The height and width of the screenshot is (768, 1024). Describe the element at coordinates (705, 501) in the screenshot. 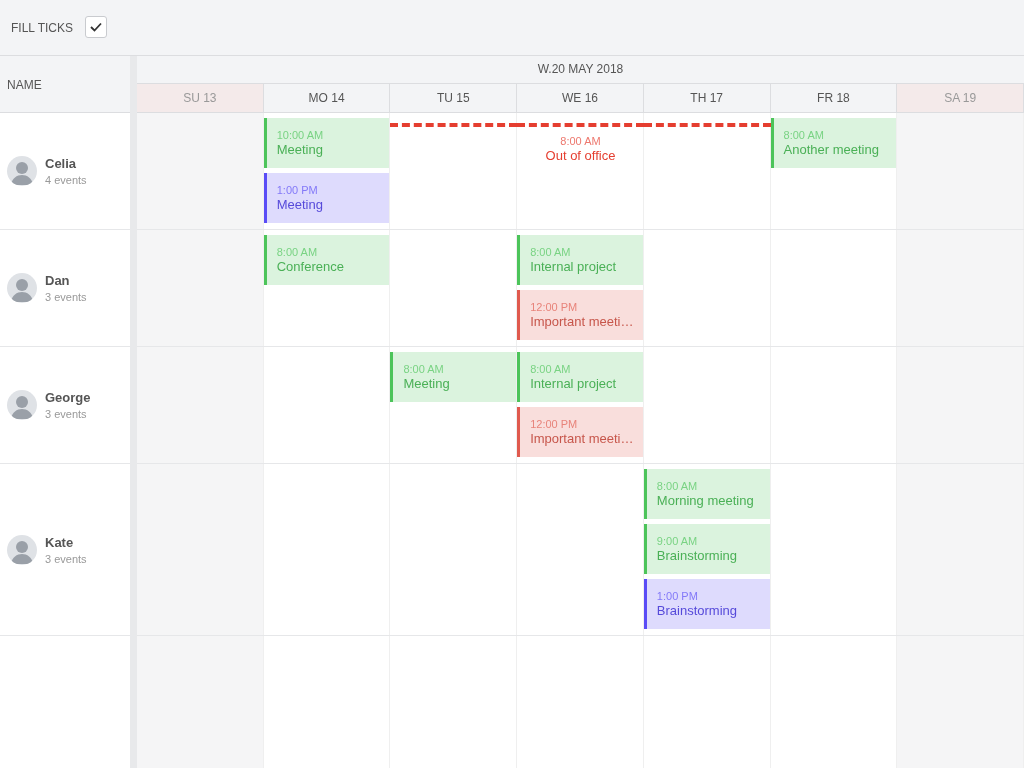

I see `event-title: Morning meeting` at that location.